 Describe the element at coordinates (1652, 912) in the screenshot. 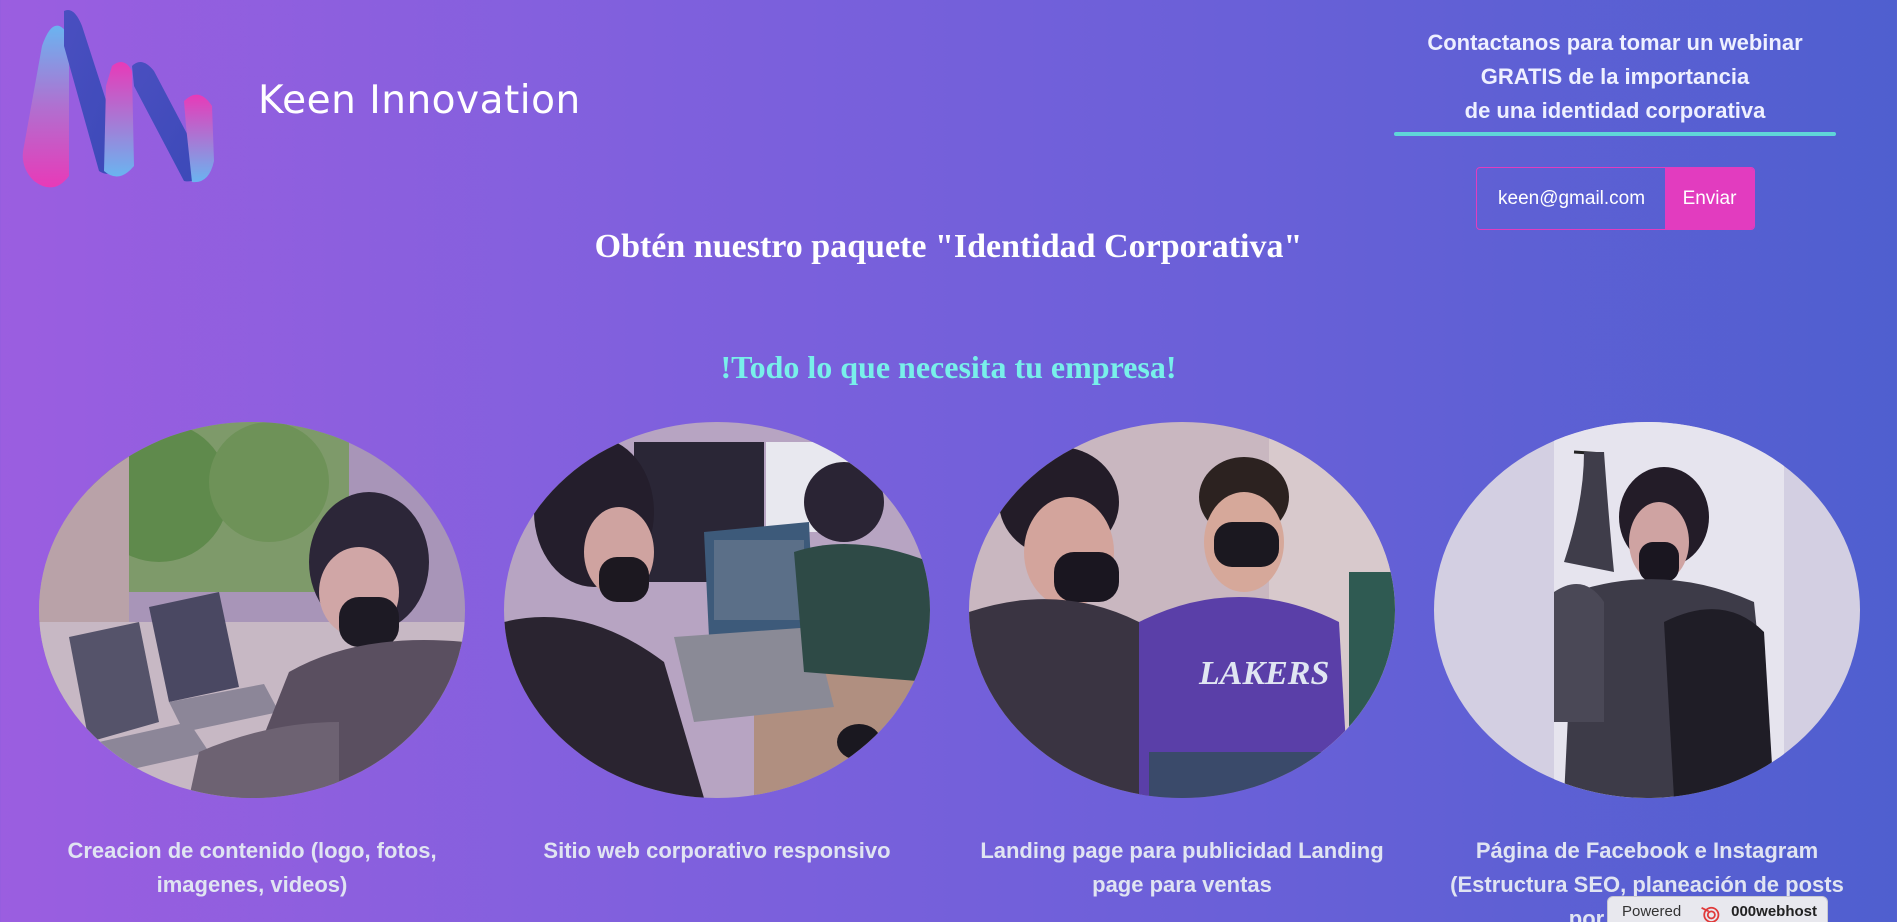

I see `badge-prefix: Powered by` at that location.